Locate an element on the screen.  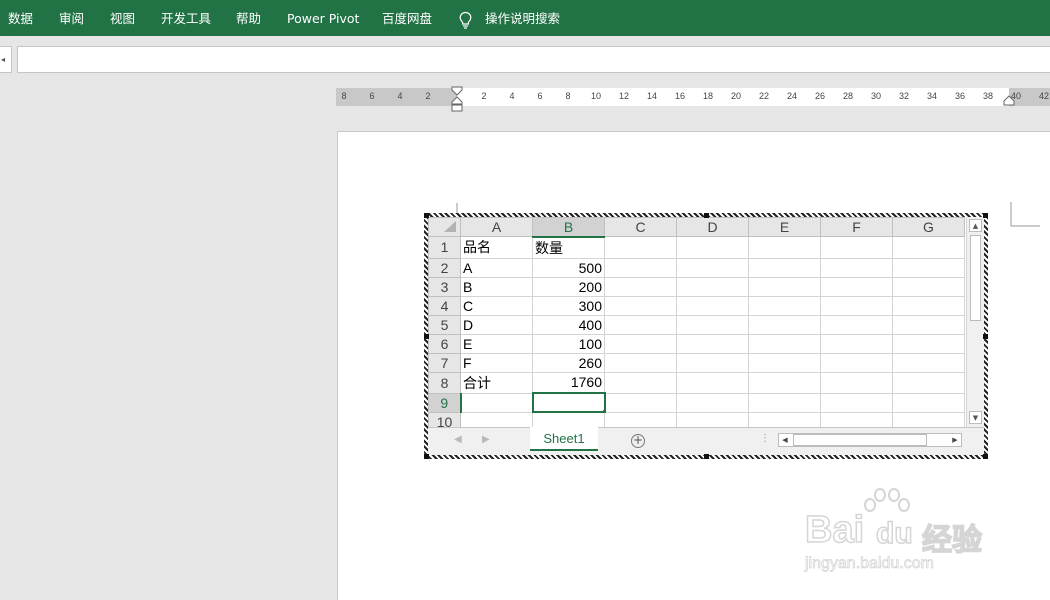
horizontal-scrollbar: ◀ ▶ is located at coordinates (870, 440).